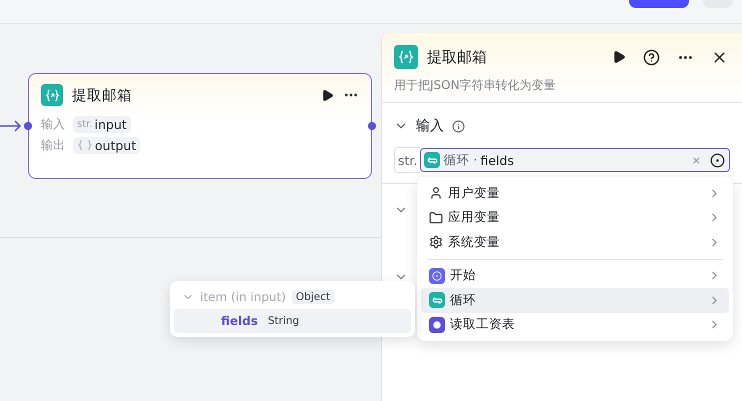 Image resolution: width=742 pixels, height=401 pixels. I want to click on panel-title: 提取邮箱, so click(457, 57).